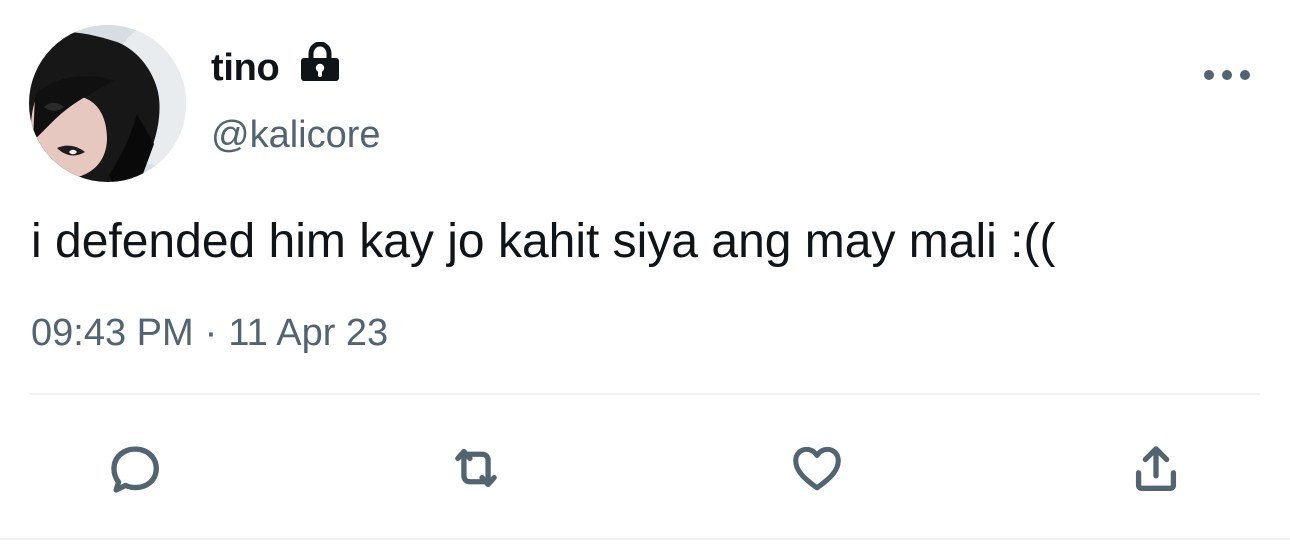 The image size is (1290, 558). I want to click on tweet-time: 09:43 PM, so click(112, 333).